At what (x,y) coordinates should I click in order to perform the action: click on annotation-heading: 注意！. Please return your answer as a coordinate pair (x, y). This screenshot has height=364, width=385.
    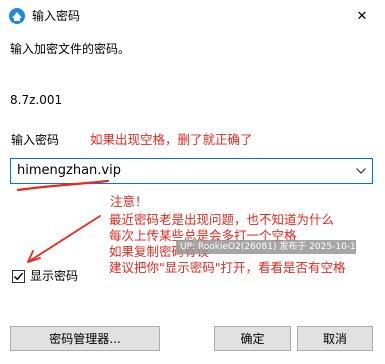
    Looking at the image, I should click on (129, 201).